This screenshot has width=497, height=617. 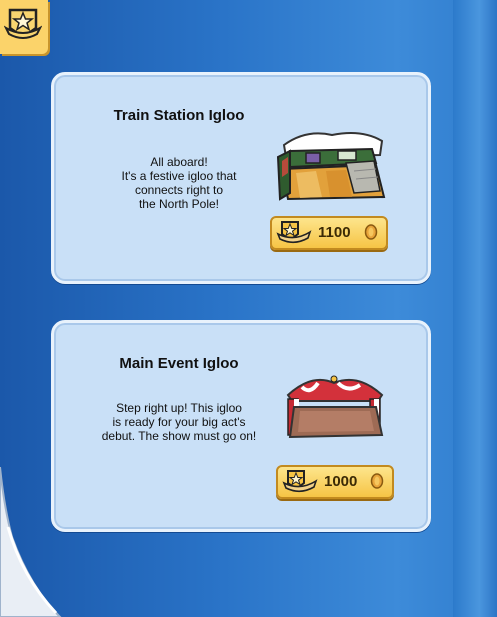 I want to click on train-station-igloo-image, so click(x=332, y=164).